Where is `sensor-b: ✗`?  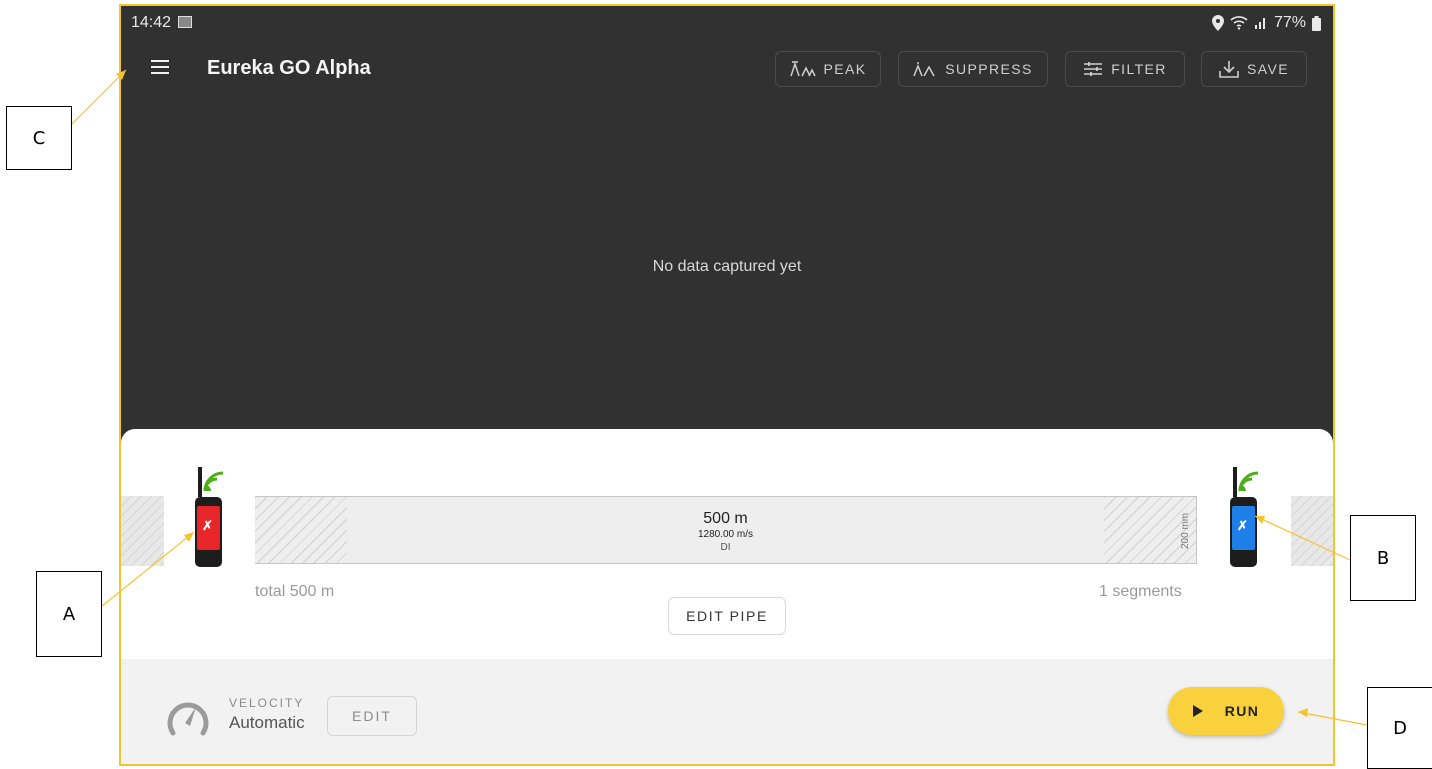
sensor-b: ✗ is located at coordinates (1245, 517).